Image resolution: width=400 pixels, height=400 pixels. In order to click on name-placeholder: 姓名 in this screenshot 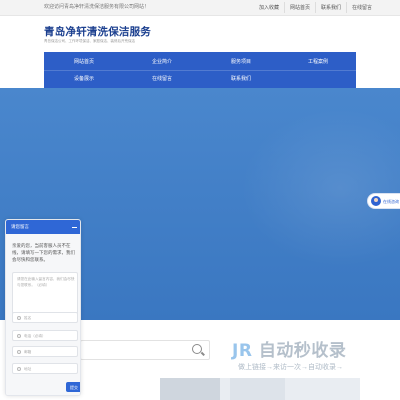, I will do `click(28, 318)`.